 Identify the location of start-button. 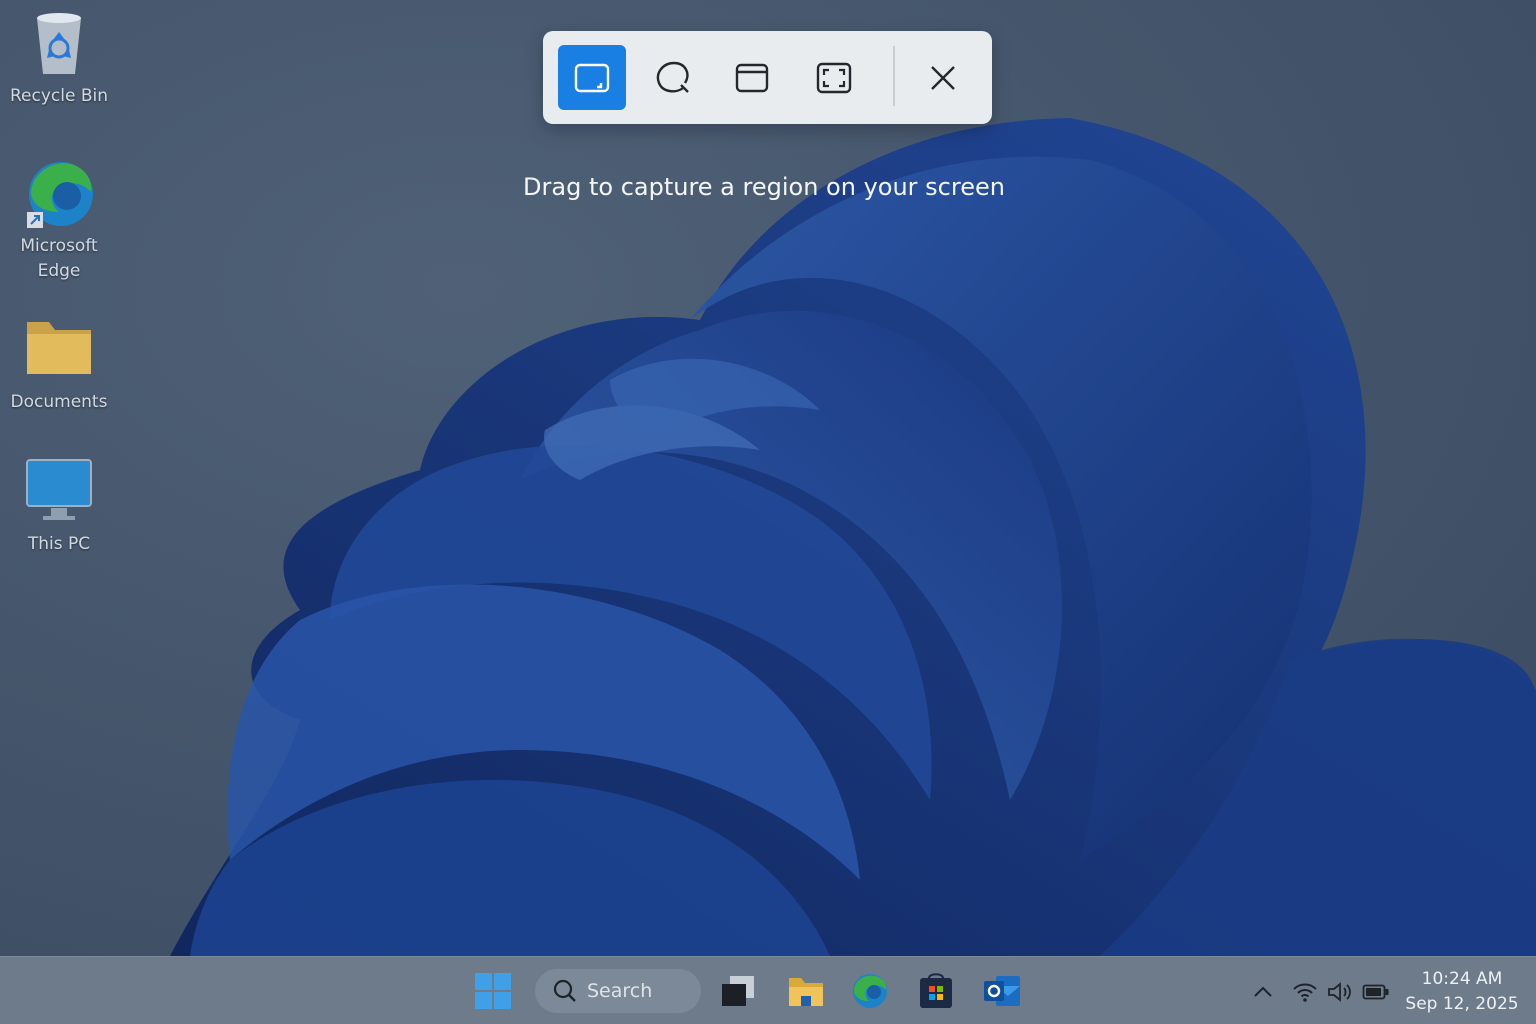
(493, 991).